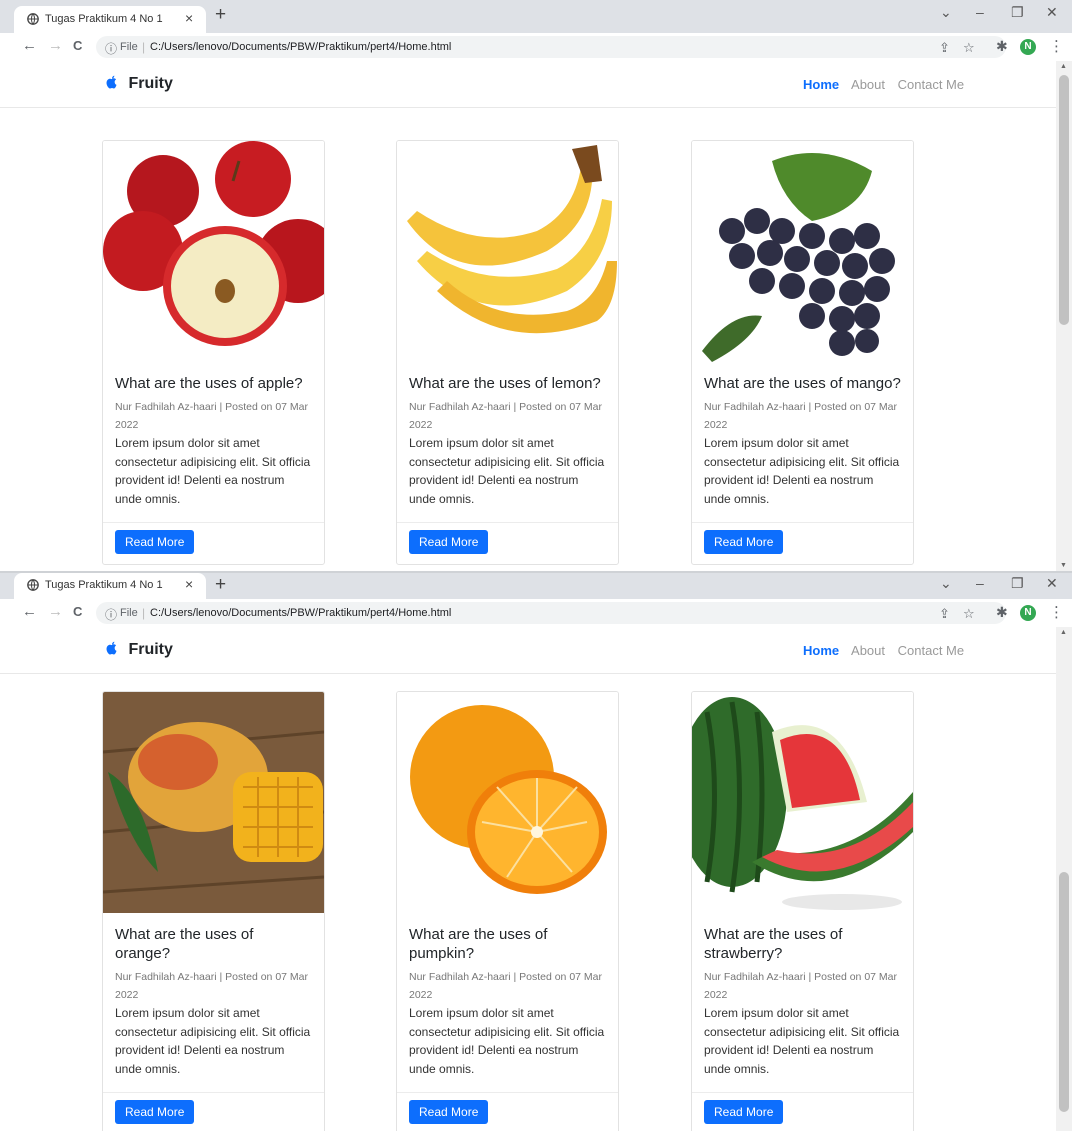  I want to click on card-title: What are the uses of pumpkin?, so click(507, 944).